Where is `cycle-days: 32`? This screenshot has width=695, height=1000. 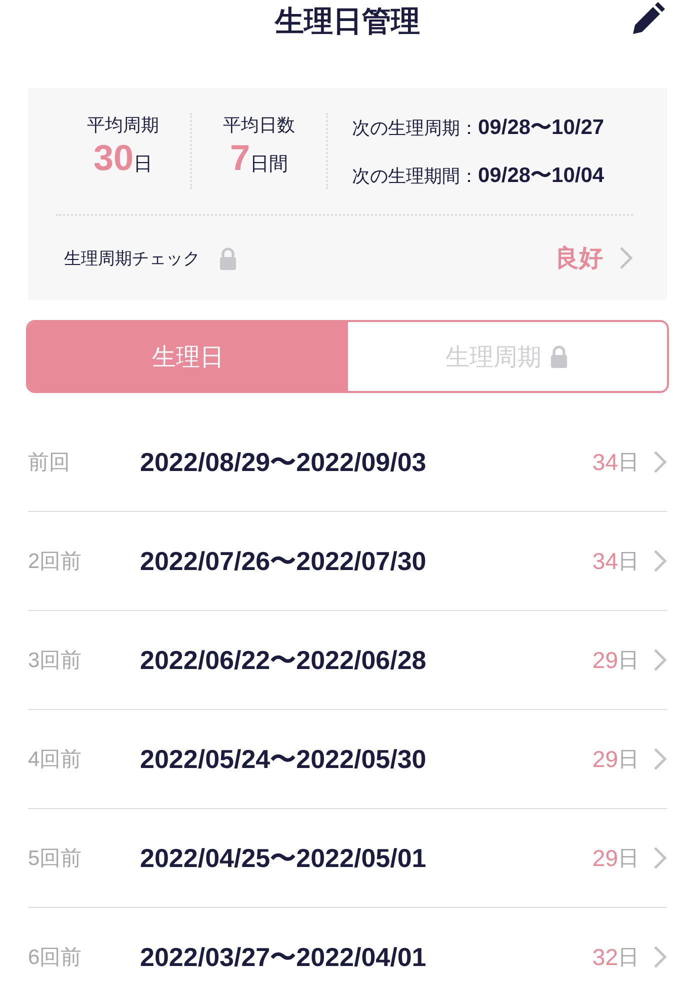
cycle-days: 32 is located at coordinates (605, 957).